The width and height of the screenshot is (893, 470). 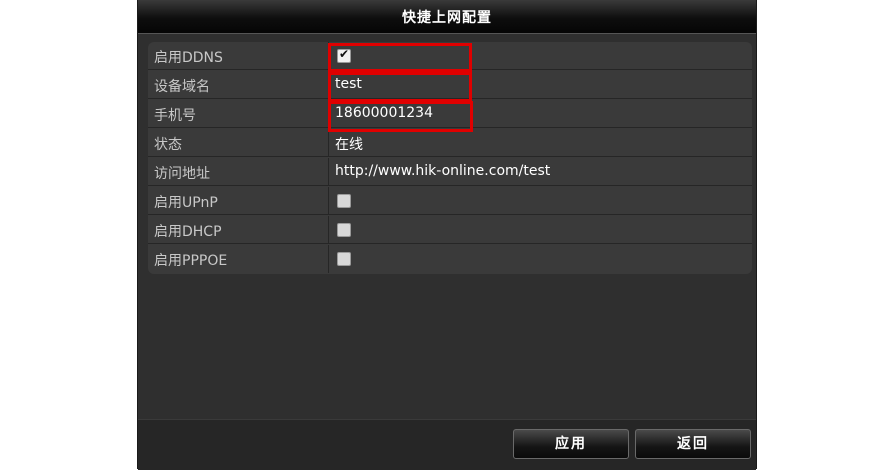 What do you see at coordinates (175, 116) in the screenshot?
I see `phone-number-label: 手机号` at bounding box center [175, 116].